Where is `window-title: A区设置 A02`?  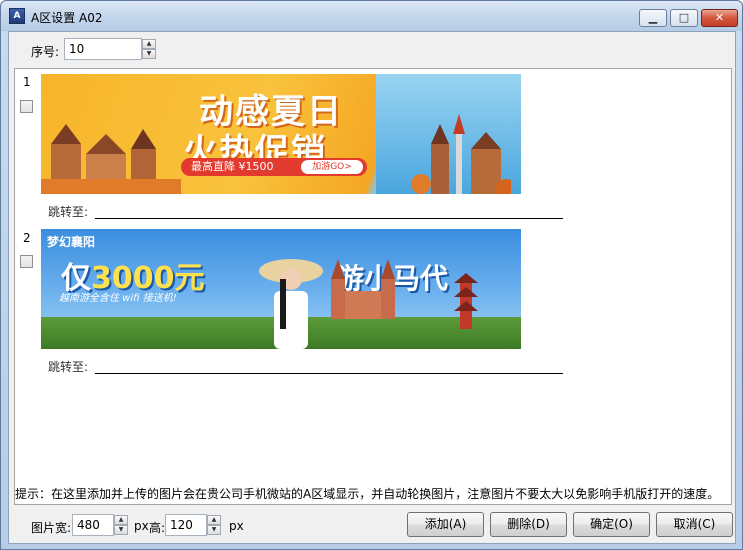 window-title: A区设置 A02 is located at coordinates (67, 18).